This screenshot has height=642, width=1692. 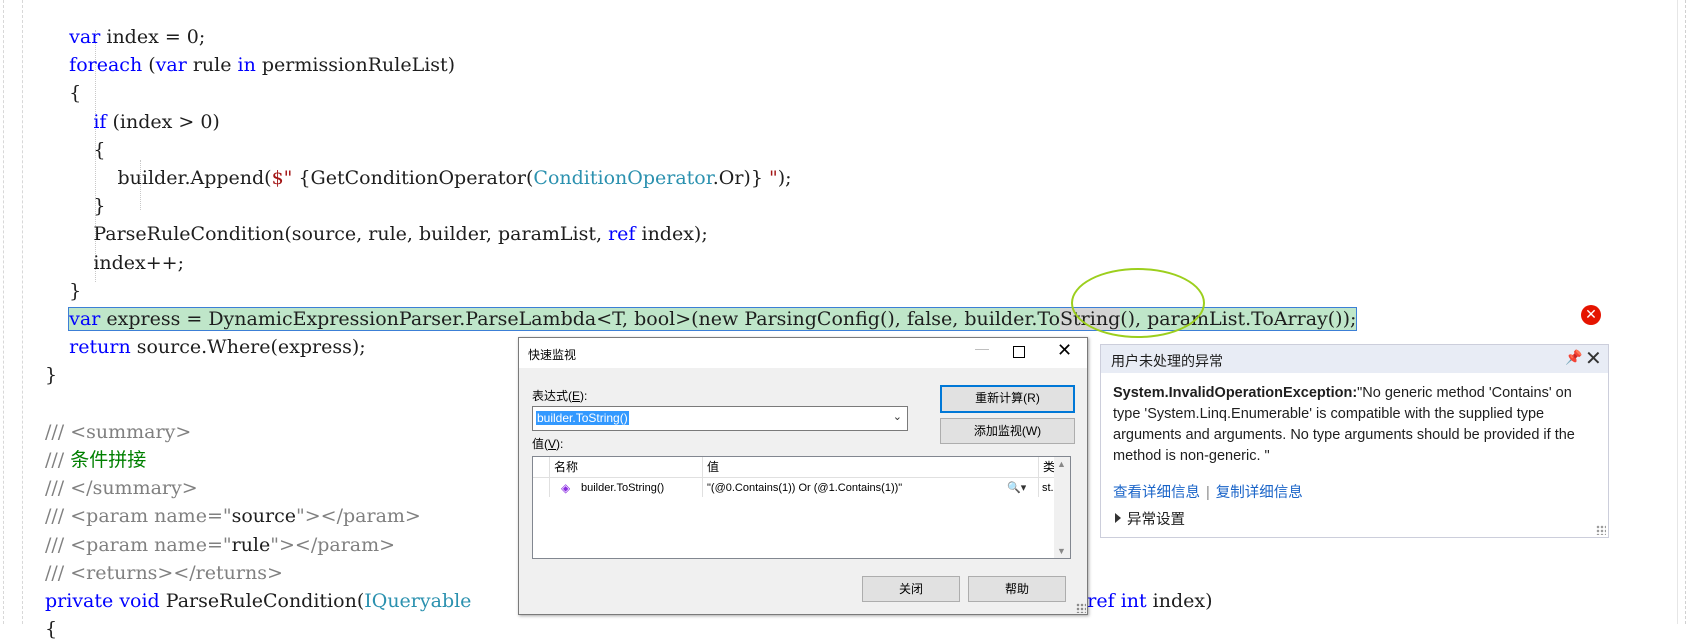 What do you see at coordinates (1062, 507) in the screenshot?
I see `grid-vertical-scrollbar: ▲ ▼` at bounding box center [1062, 507].